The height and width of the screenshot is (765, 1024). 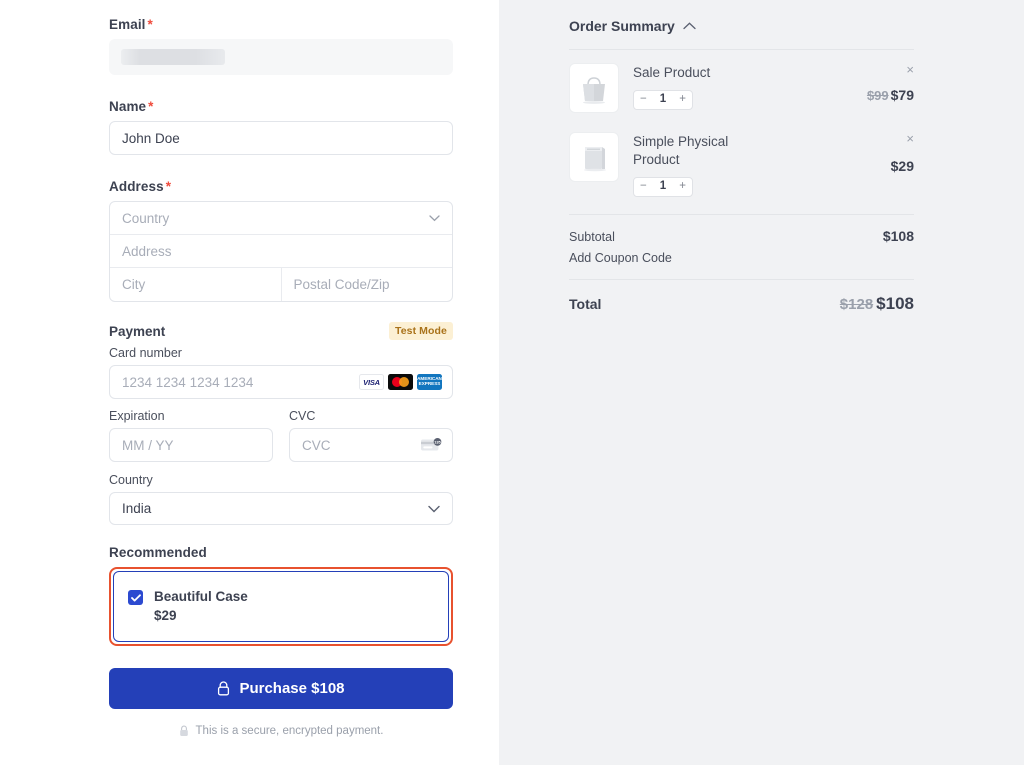 What do you see at coordinates (871, 83) in the screenshot?
I see `order-item-right: × $99 $79` at bounding box center [871, 83].